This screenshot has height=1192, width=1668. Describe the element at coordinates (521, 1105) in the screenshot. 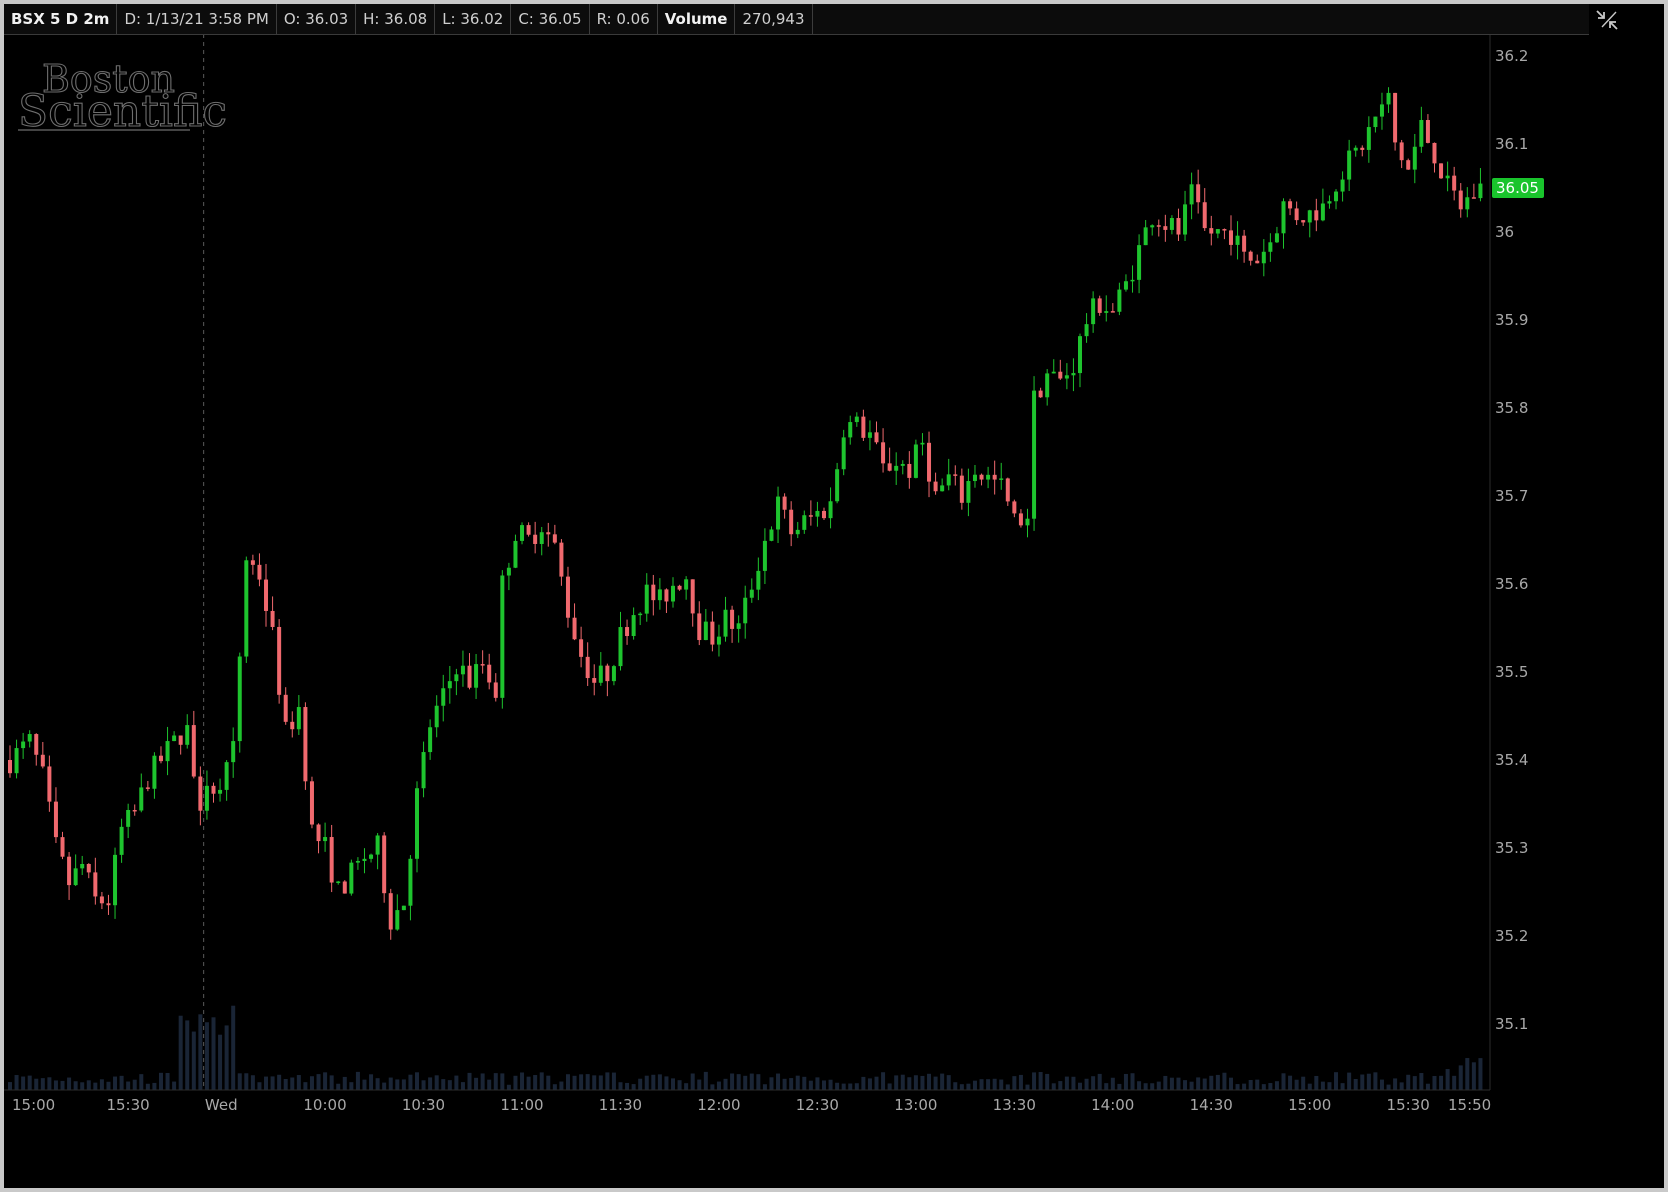

I see `time-tick-label: 11:00` at that location.